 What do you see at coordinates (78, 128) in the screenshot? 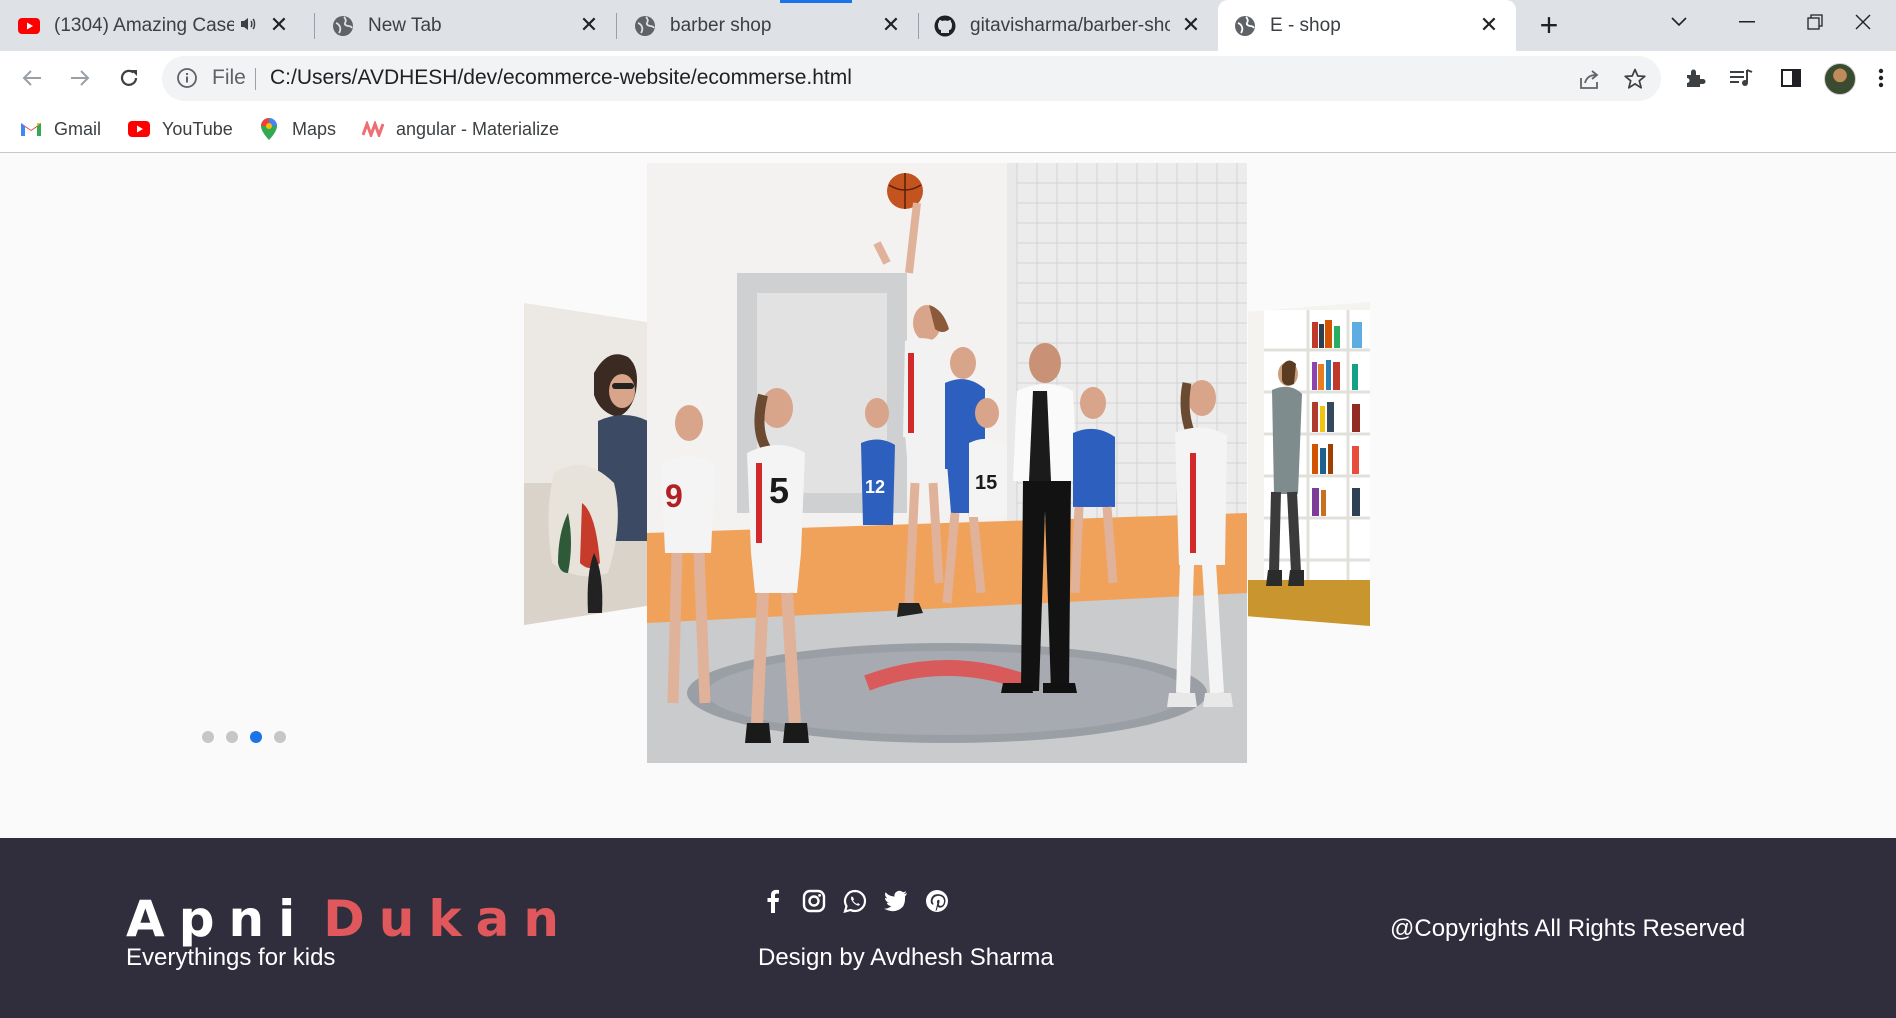
I see `bookmark-label: Gmail` at bounding box center [78, 128].